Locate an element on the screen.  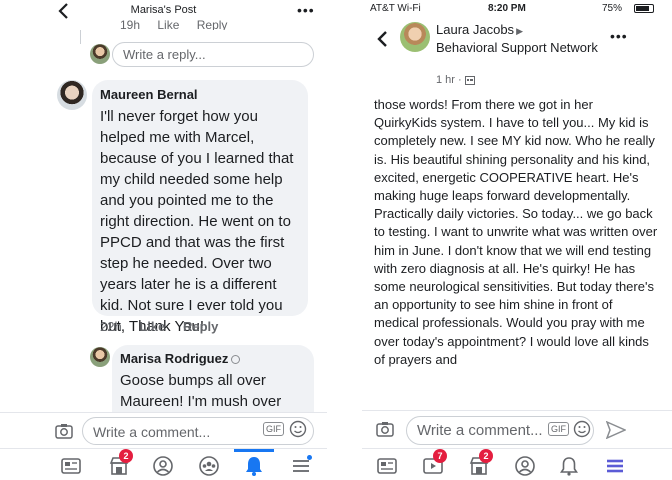
comment-time: 22h is located at coordinates (111, 326).